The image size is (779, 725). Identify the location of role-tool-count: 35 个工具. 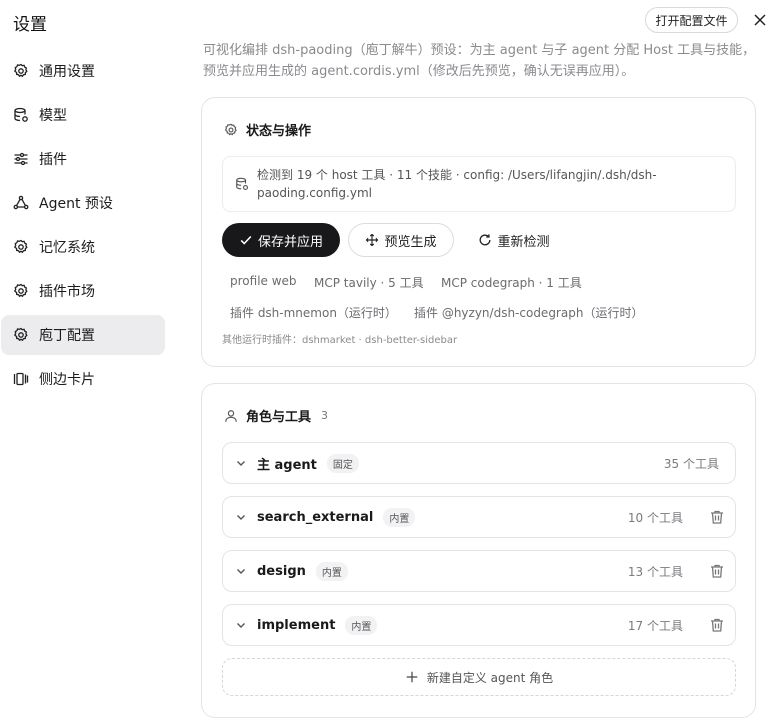
(691, 463).